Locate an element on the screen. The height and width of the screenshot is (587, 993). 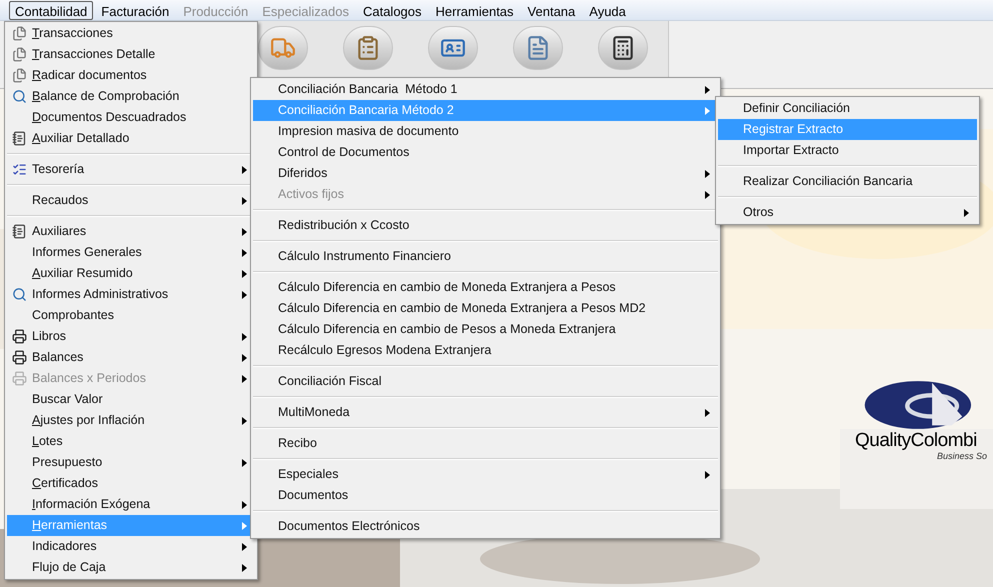
menu-item-label: Otros is located at coordinates (758, 212).